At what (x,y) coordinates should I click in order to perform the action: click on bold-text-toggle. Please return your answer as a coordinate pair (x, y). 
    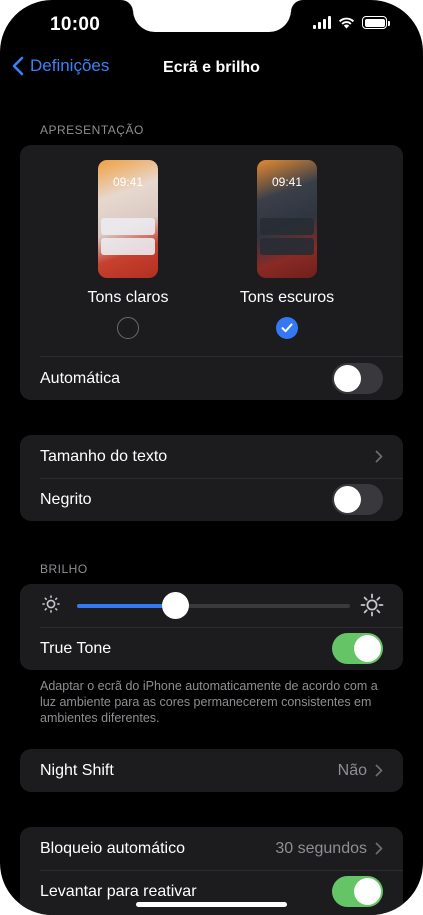
    Looking at the image, I should click on (357, 499).